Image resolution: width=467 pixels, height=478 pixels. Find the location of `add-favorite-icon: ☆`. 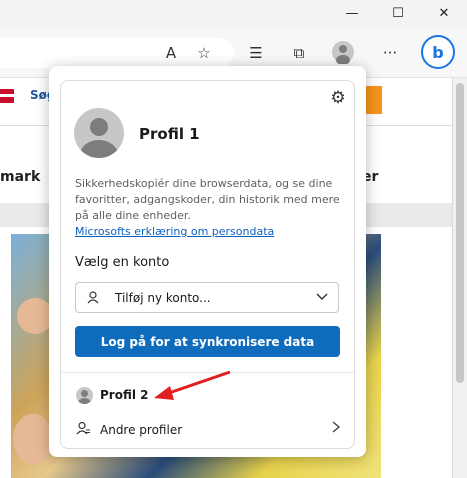

add-favorite-icon: ☆ is located at coordinates (204, 53).